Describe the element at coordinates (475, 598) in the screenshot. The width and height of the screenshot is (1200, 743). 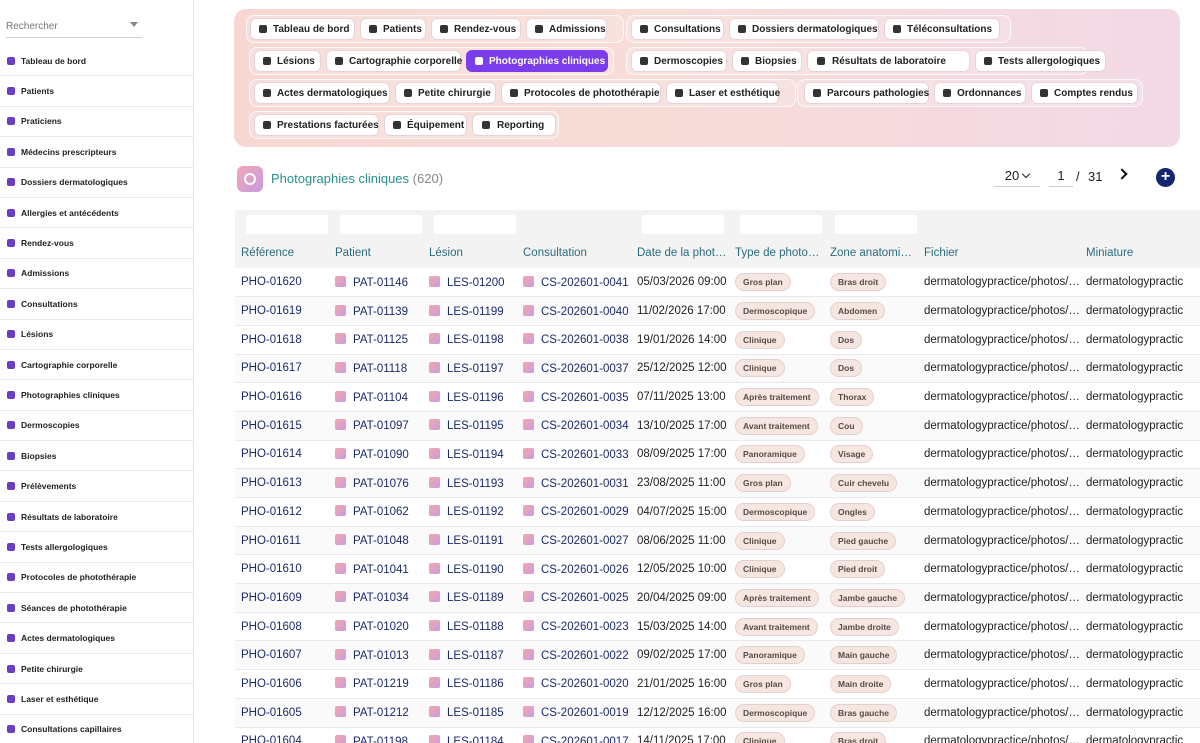
I see `lesion-link: LES-01189` at that location.